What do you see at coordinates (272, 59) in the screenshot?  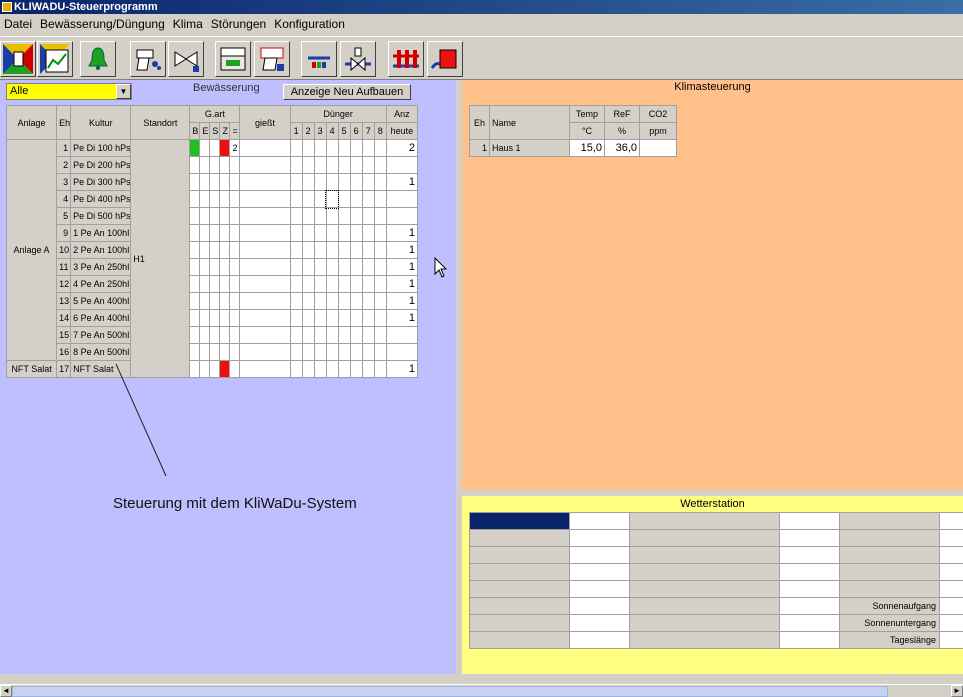 I see `climate-button` at bounding box center [272, 59].